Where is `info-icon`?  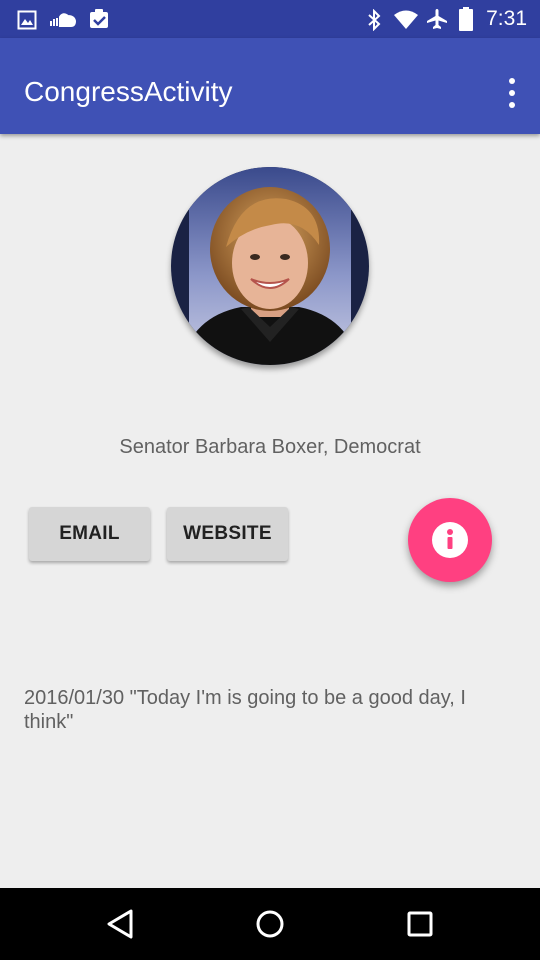
info-icon is located at coordinates (450, 540).